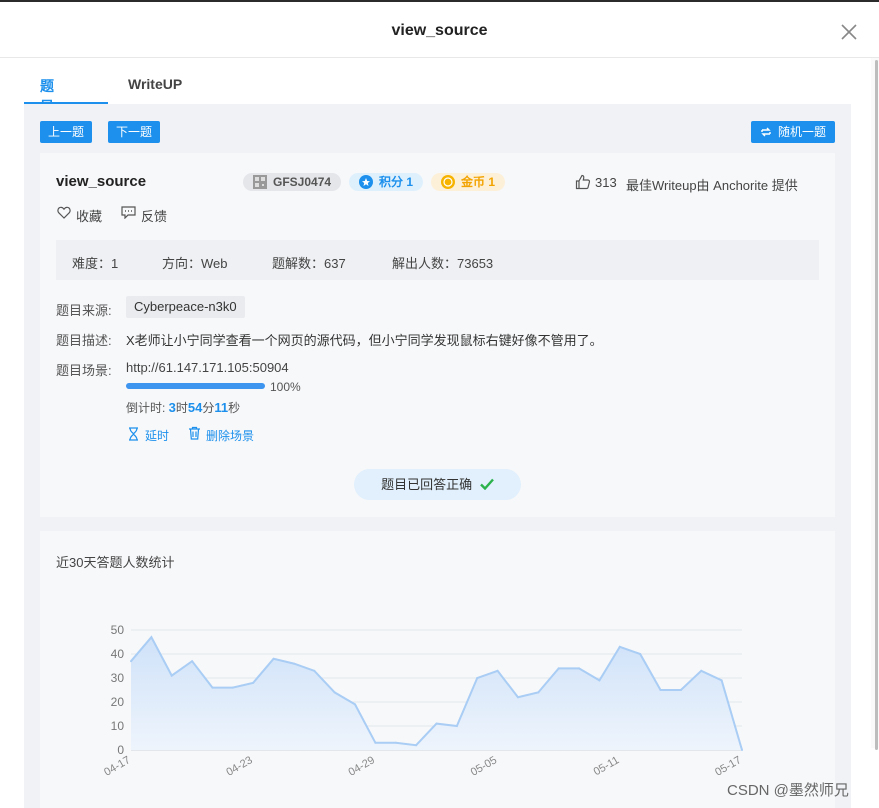 This screenshot has width=879, height=808. I want to click on y-tick-label: 30, so click(118, 678).